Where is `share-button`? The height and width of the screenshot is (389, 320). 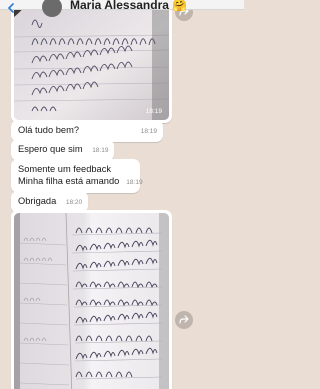 share-button is located at coordinates (184, 320).